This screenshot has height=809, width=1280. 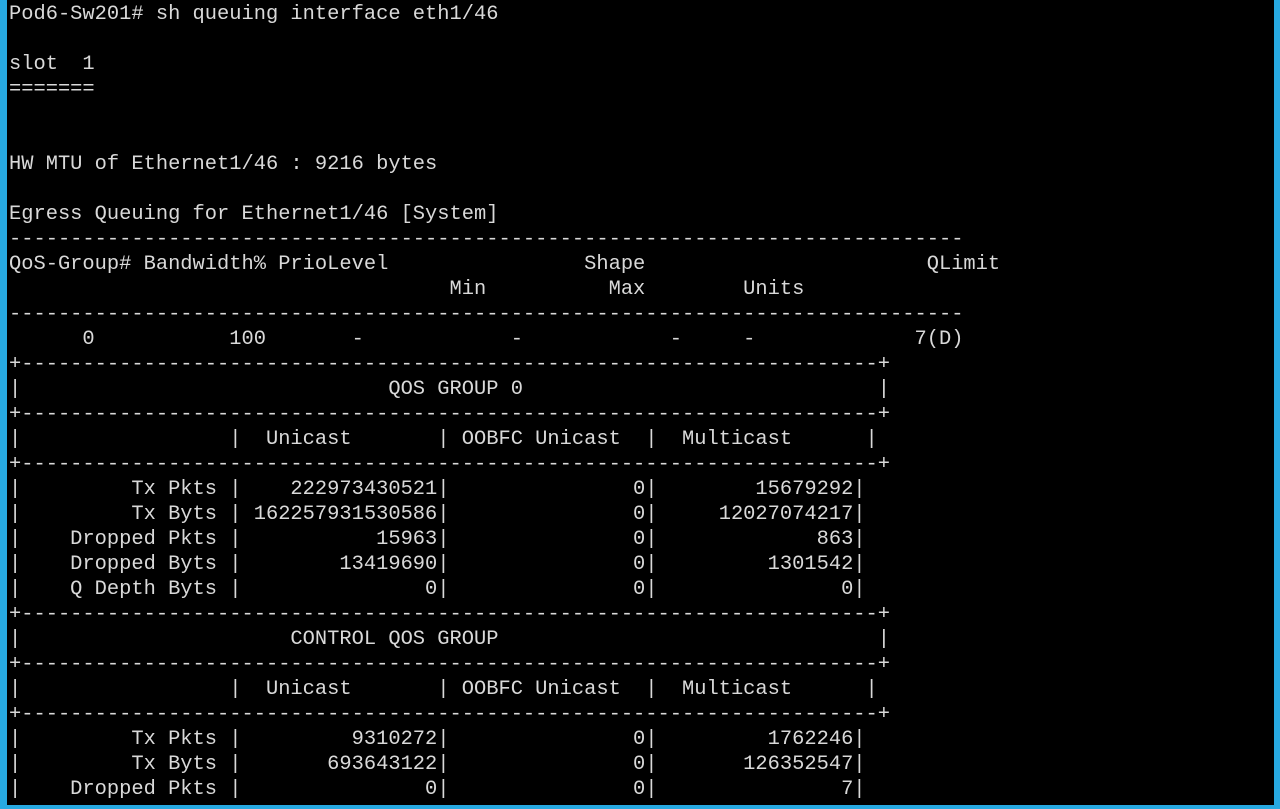 I want to click on terminal-line: | Tx Pkts | 9310272| 0| 1762246|, so click(x=437, y=739).